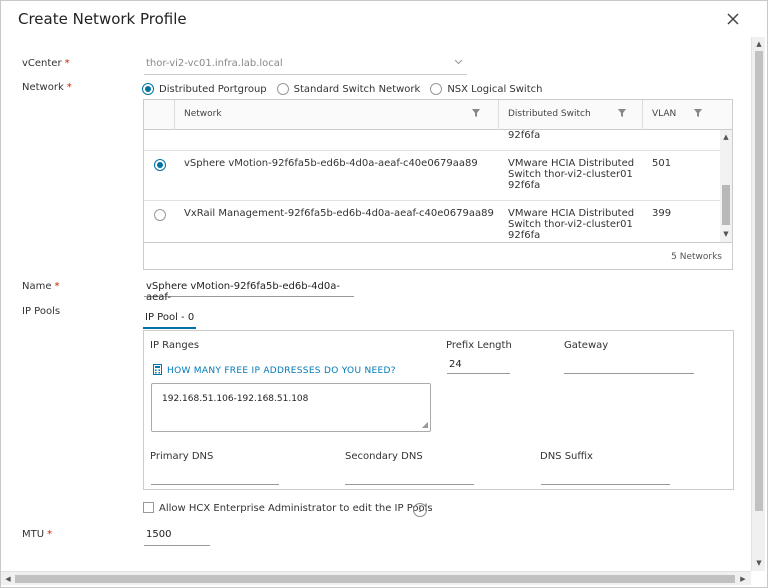 The width and height of the screenshot is (768, 588). What do you see at coordinates (148, 89) in the screenshot?
I see `radio-button-selected` at bounding box center [148, 89].